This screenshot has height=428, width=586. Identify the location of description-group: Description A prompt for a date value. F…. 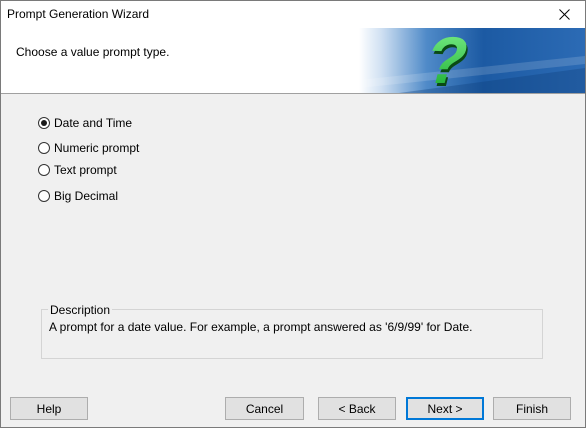
(292, 331).